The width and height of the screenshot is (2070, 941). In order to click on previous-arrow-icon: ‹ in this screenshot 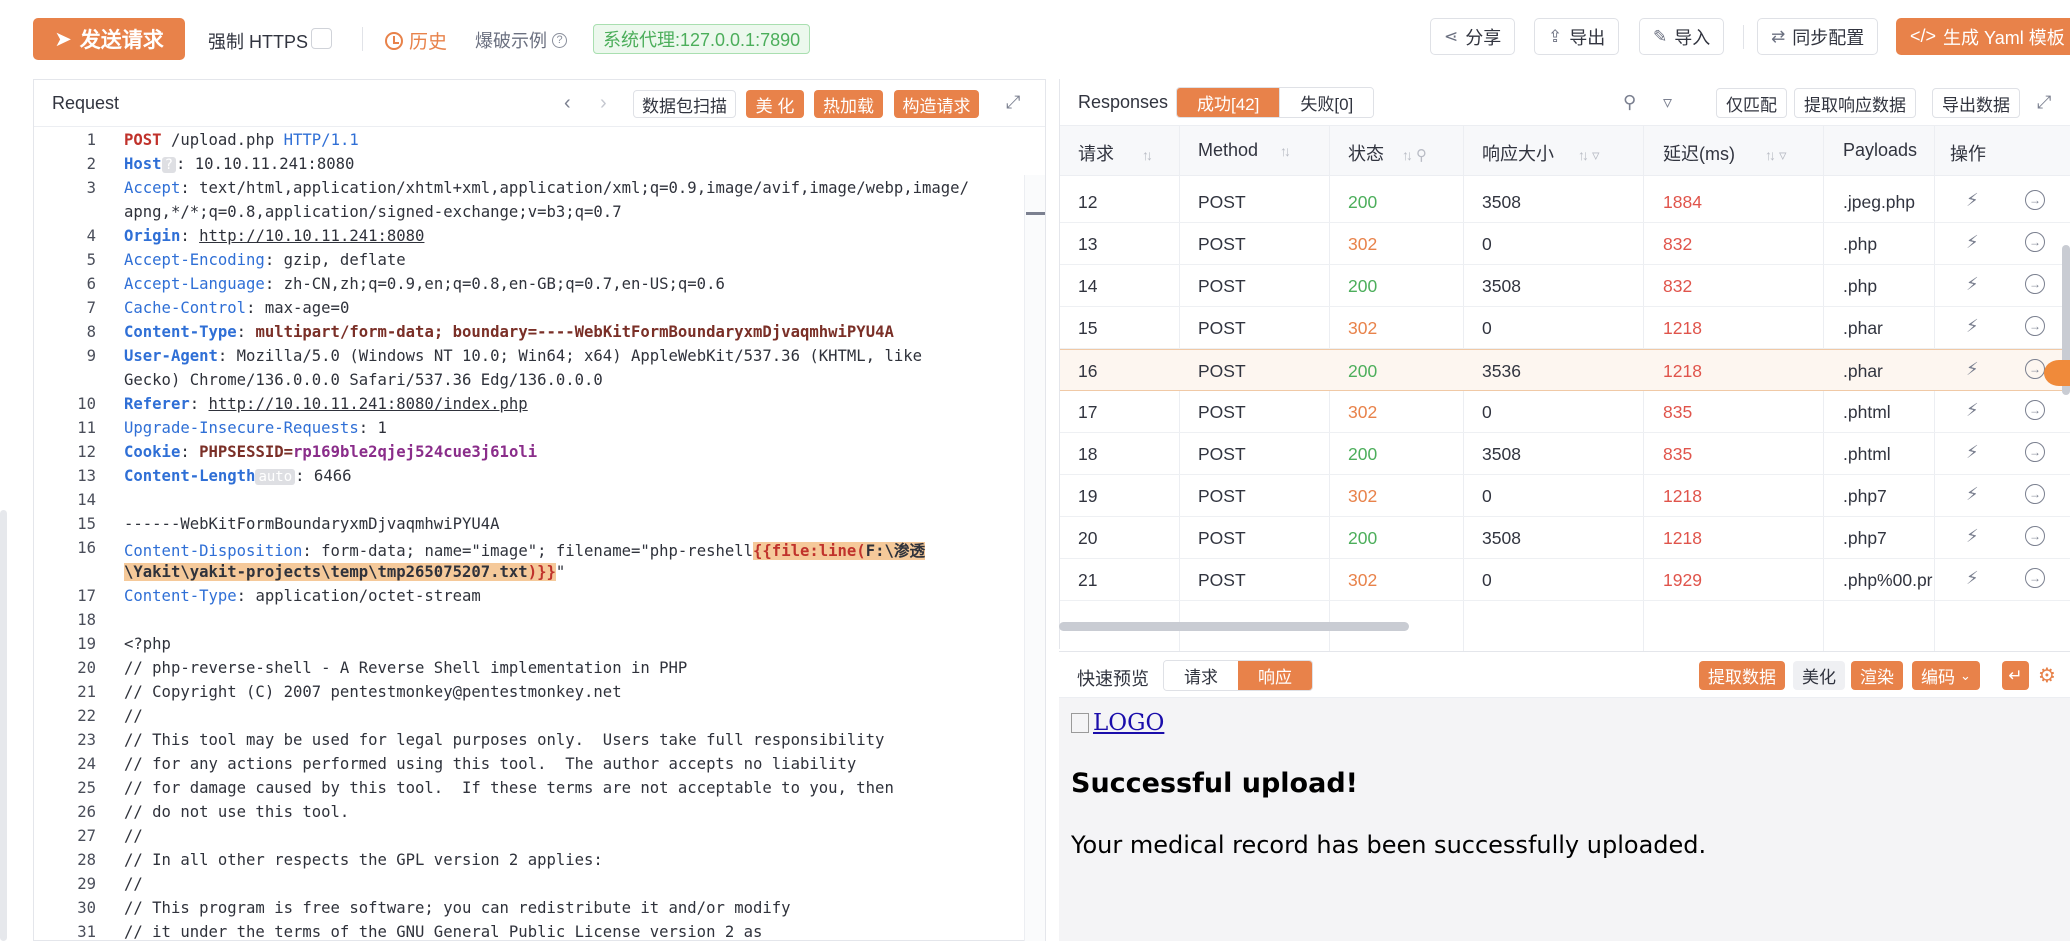, I will do `click(567, 103)`.